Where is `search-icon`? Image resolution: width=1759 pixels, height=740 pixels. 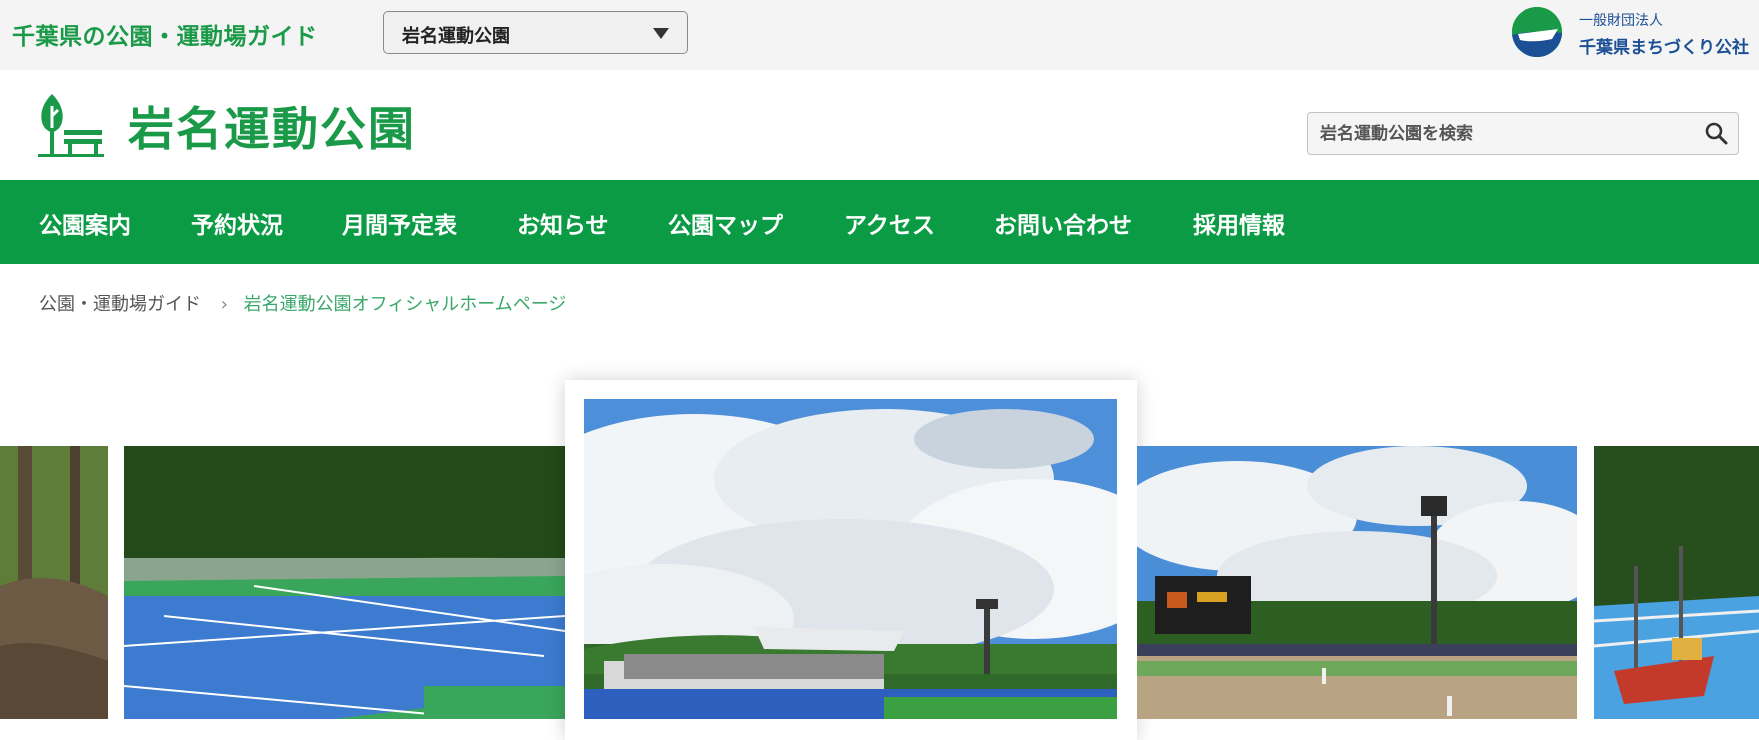 search-icon is located at coordinates (1716, 133).